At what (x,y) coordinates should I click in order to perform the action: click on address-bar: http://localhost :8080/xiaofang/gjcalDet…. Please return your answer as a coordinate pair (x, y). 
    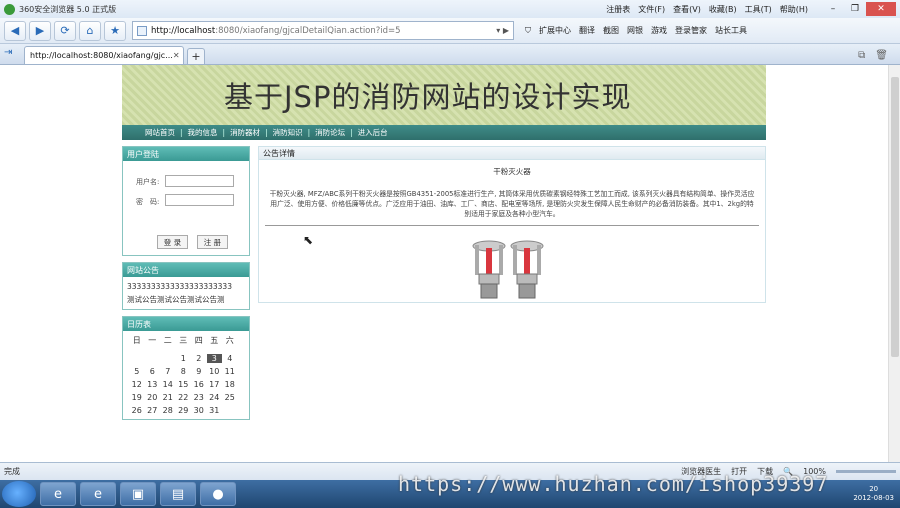
    Looking at the image, I should click on (323, 30).